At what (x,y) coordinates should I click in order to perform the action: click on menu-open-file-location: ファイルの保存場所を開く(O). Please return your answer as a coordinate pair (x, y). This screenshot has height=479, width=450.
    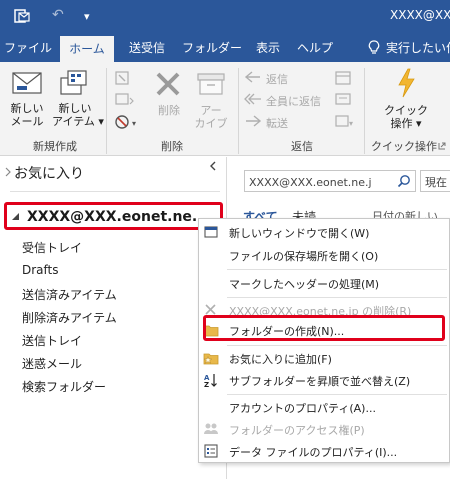
    Looking at the image, I should click on (324, 255).